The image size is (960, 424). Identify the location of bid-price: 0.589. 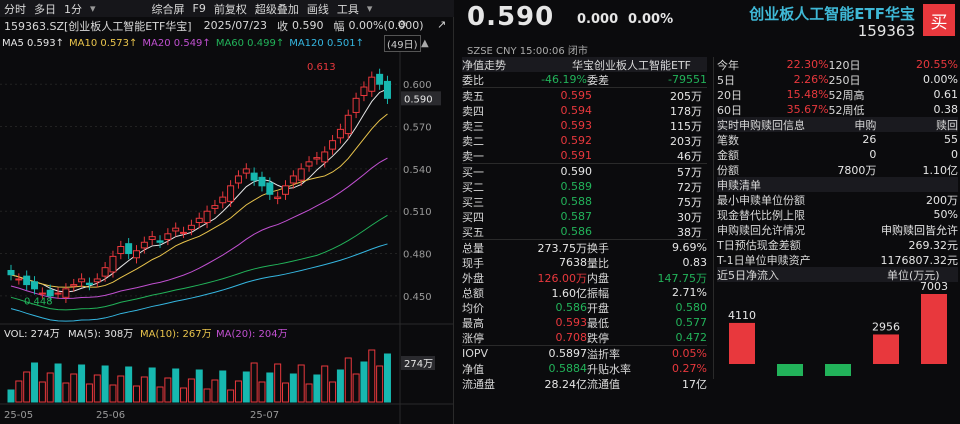
(576, 186).